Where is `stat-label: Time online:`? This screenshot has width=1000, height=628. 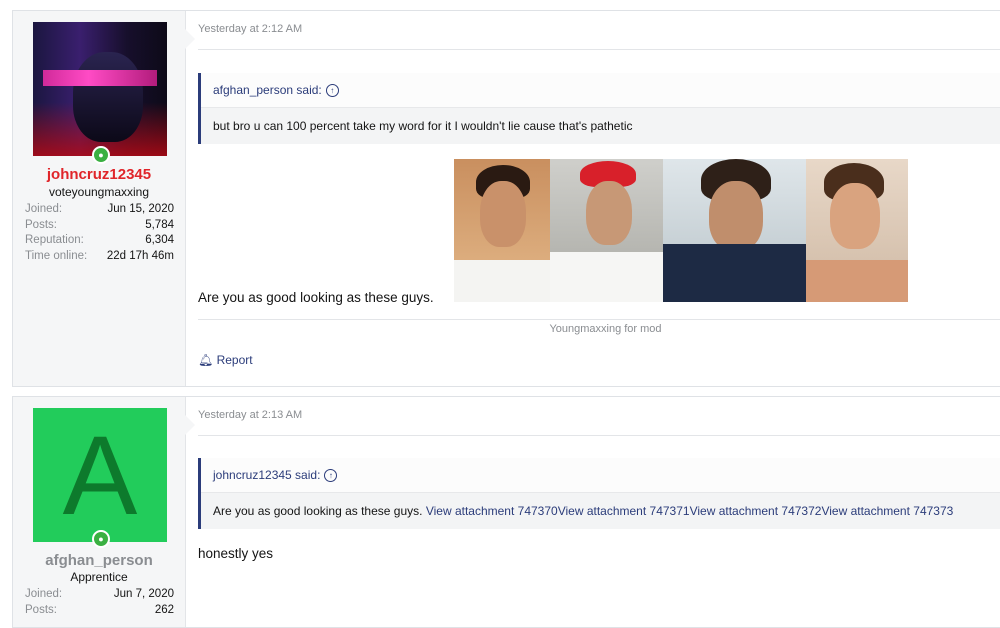
stat-label: Time online: is located at coordinates (56, 255).